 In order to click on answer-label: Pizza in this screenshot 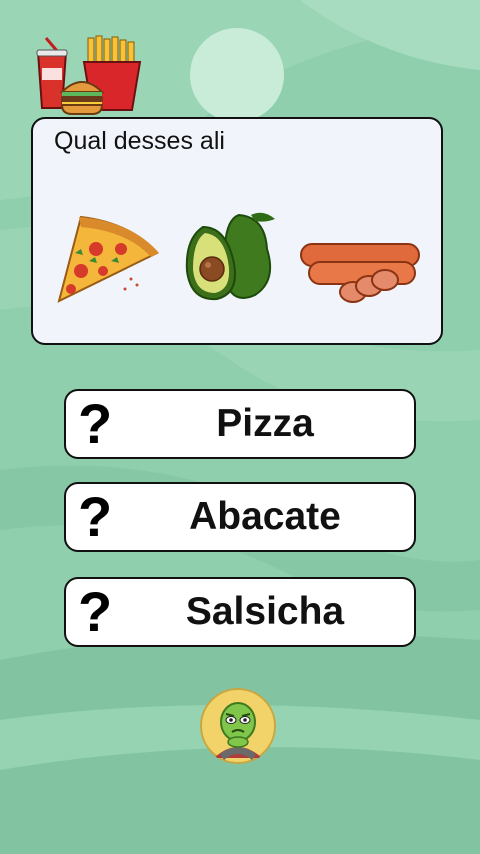, I will do `click(265, 423)`.